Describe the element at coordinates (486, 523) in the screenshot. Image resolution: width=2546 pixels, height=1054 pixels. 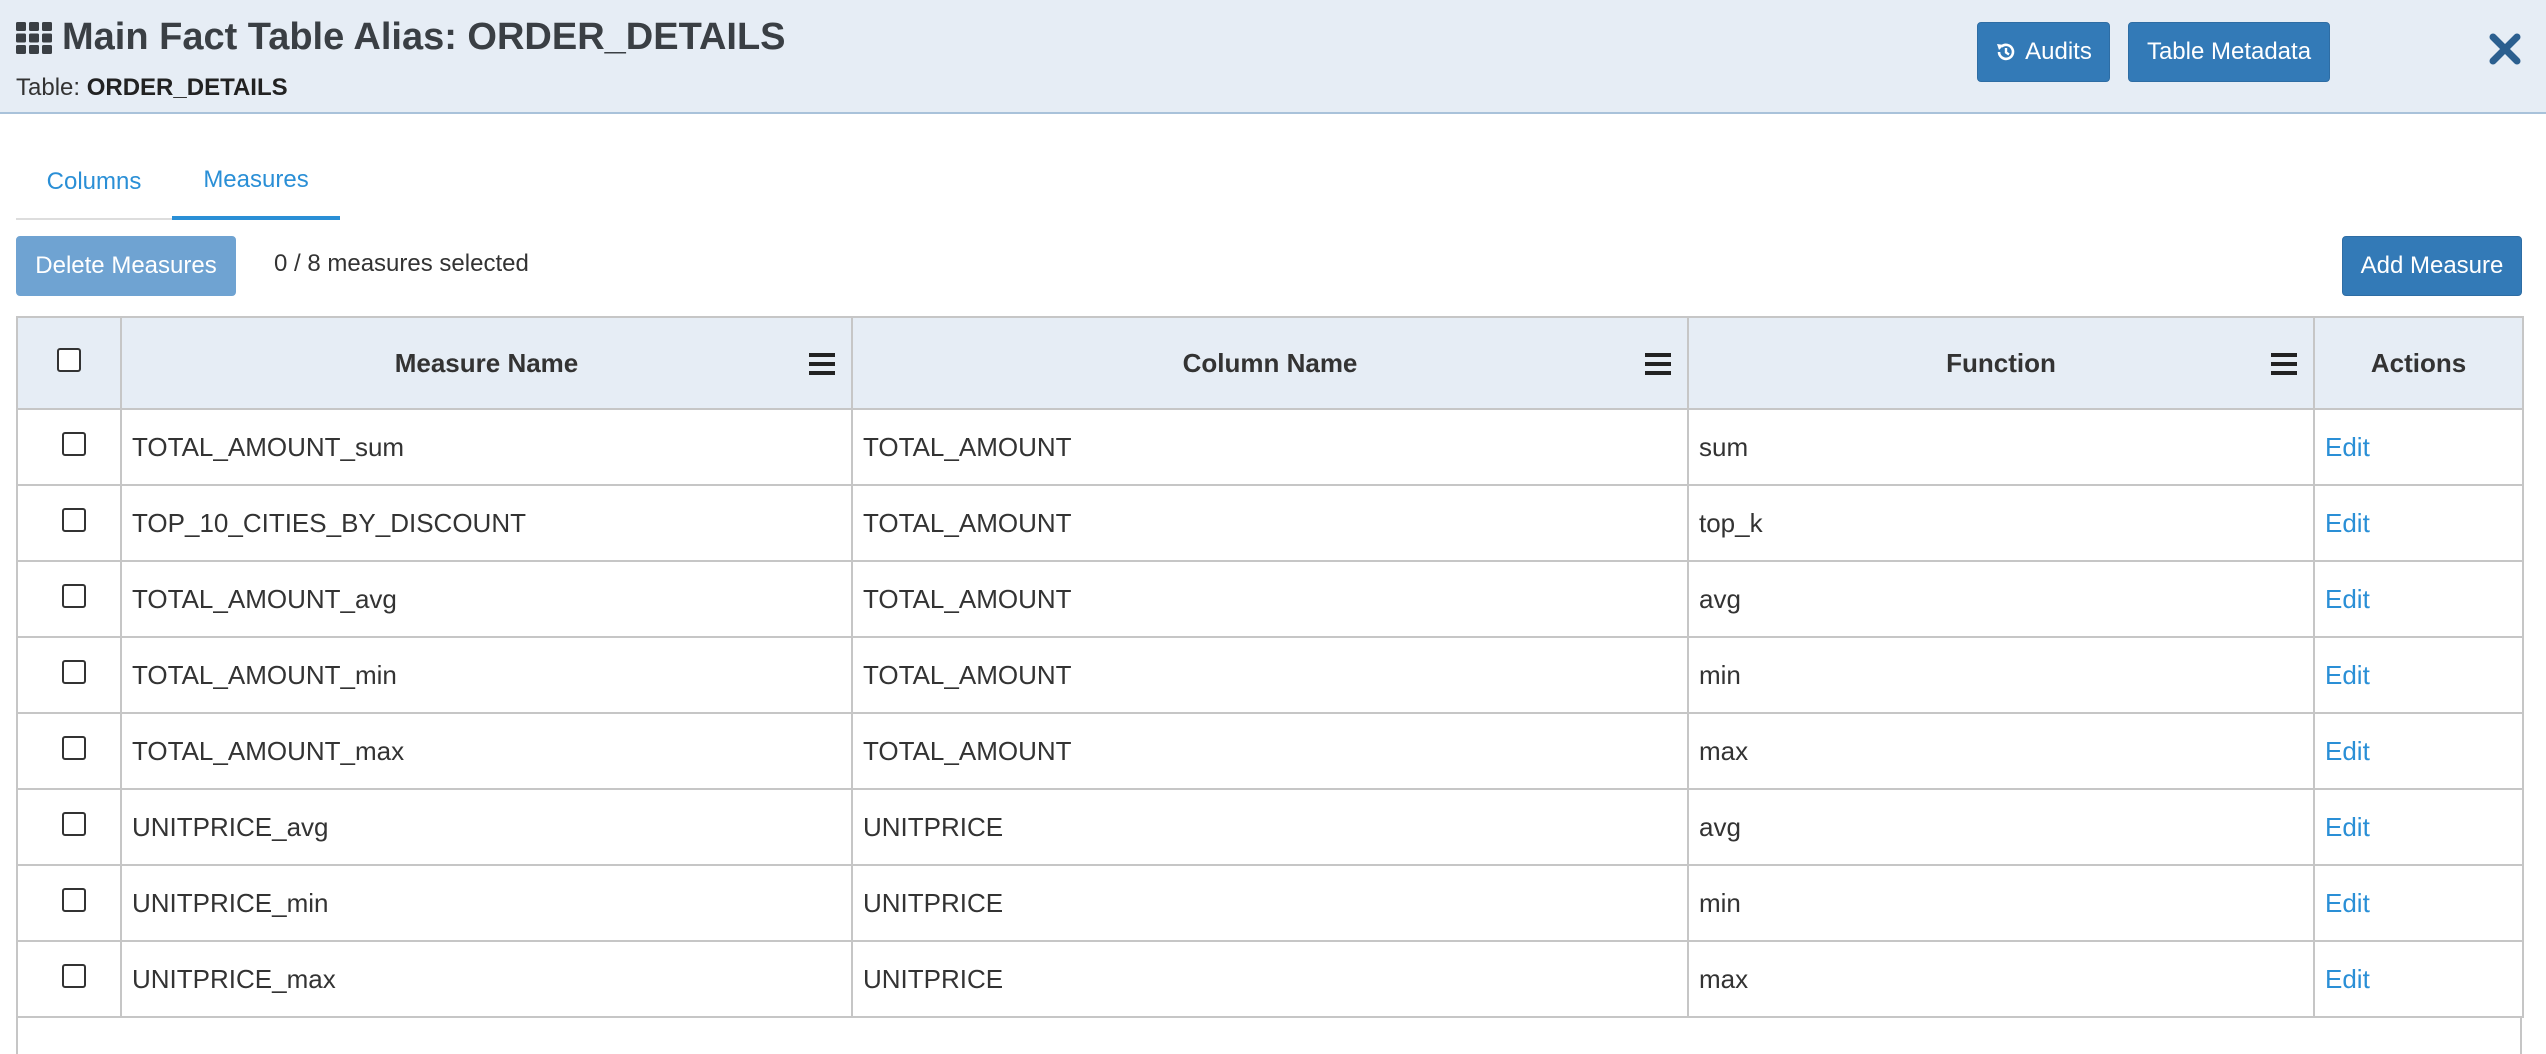
I see `measure-name-cell: TOP_10_CITIES_BY_DISCOUNT` at that location.